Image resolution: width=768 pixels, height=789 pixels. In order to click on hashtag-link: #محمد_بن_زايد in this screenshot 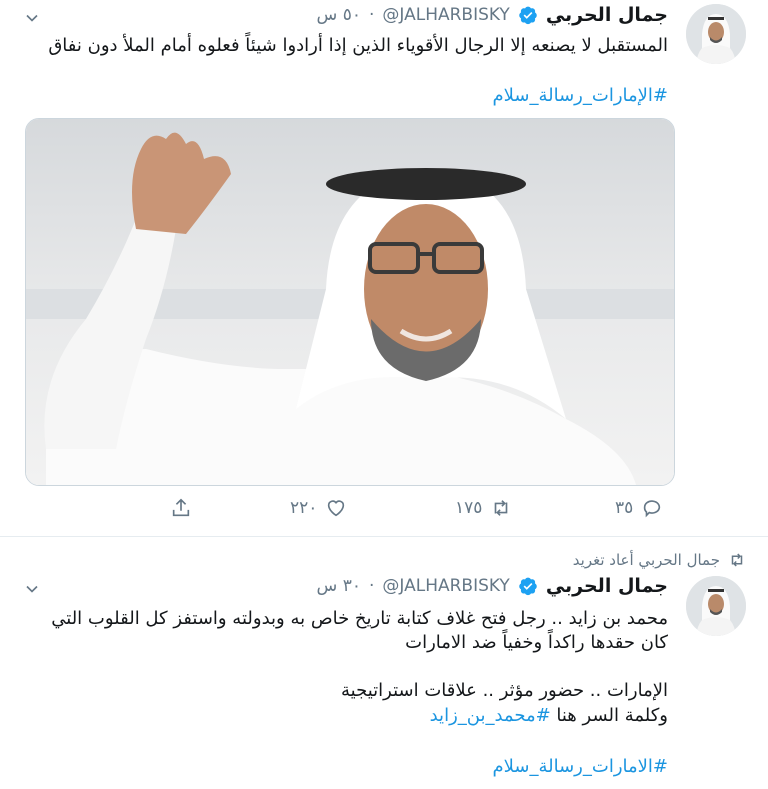, I will do `click(490, 715)`.